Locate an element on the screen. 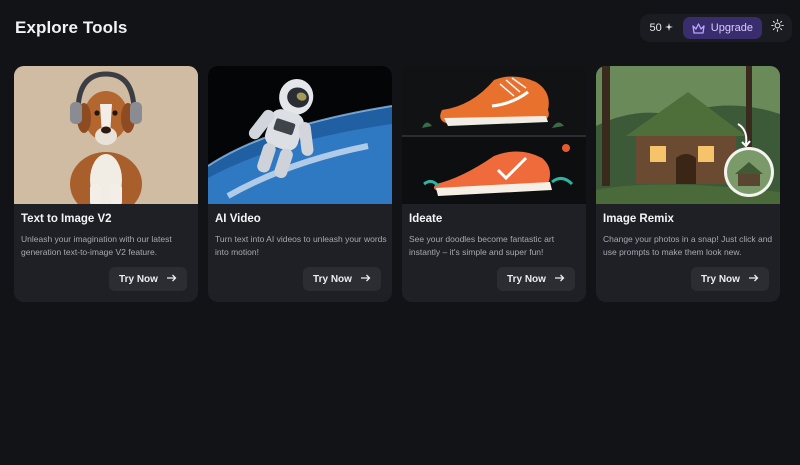  card-title: Ideate is located at coordinates (426, 219).